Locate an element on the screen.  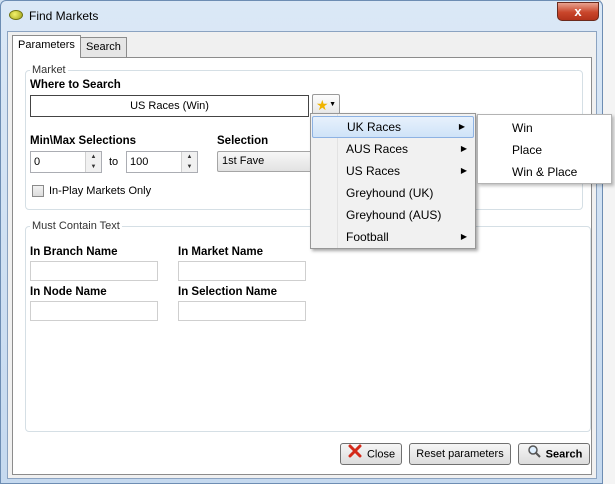
chevron-down-icon: ▼ is located at coordinates (332, 104).